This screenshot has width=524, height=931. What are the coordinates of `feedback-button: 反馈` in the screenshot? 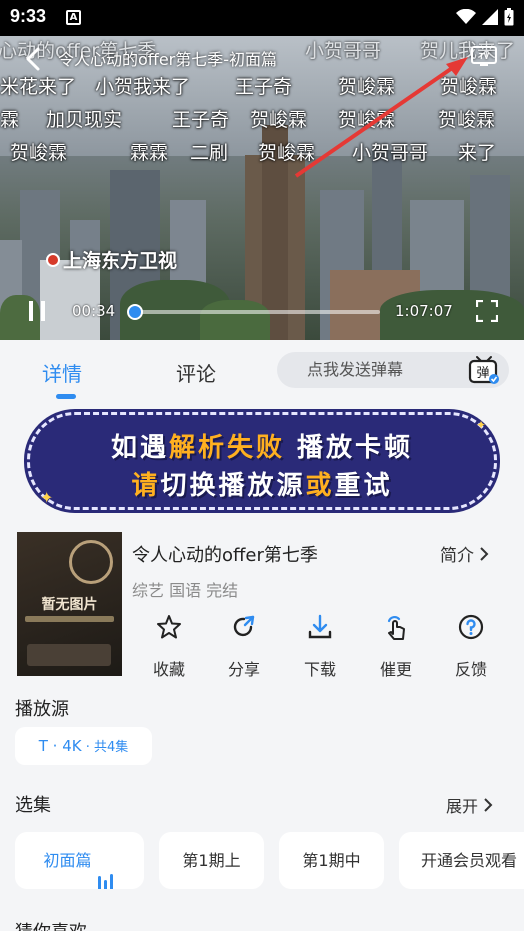 It's located at (471, 647).